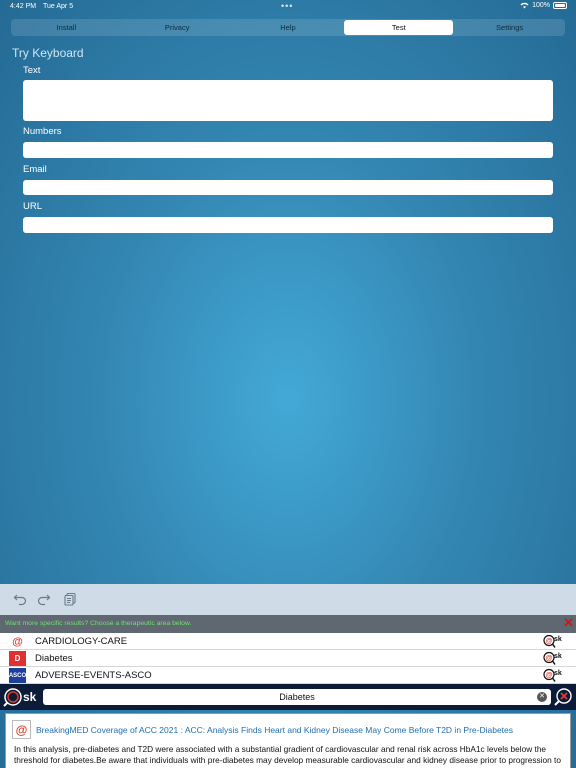  Describe the element at coordinates (17, 658) in the screenshot. I see `diabetes-logo-icon: D` at that location.